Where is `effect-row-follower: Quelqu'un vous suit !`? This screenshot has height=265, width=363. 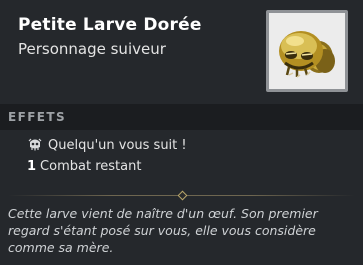 effect-row-follower: Quelqu'un vous suit ! is located at coordinates (107, 146).